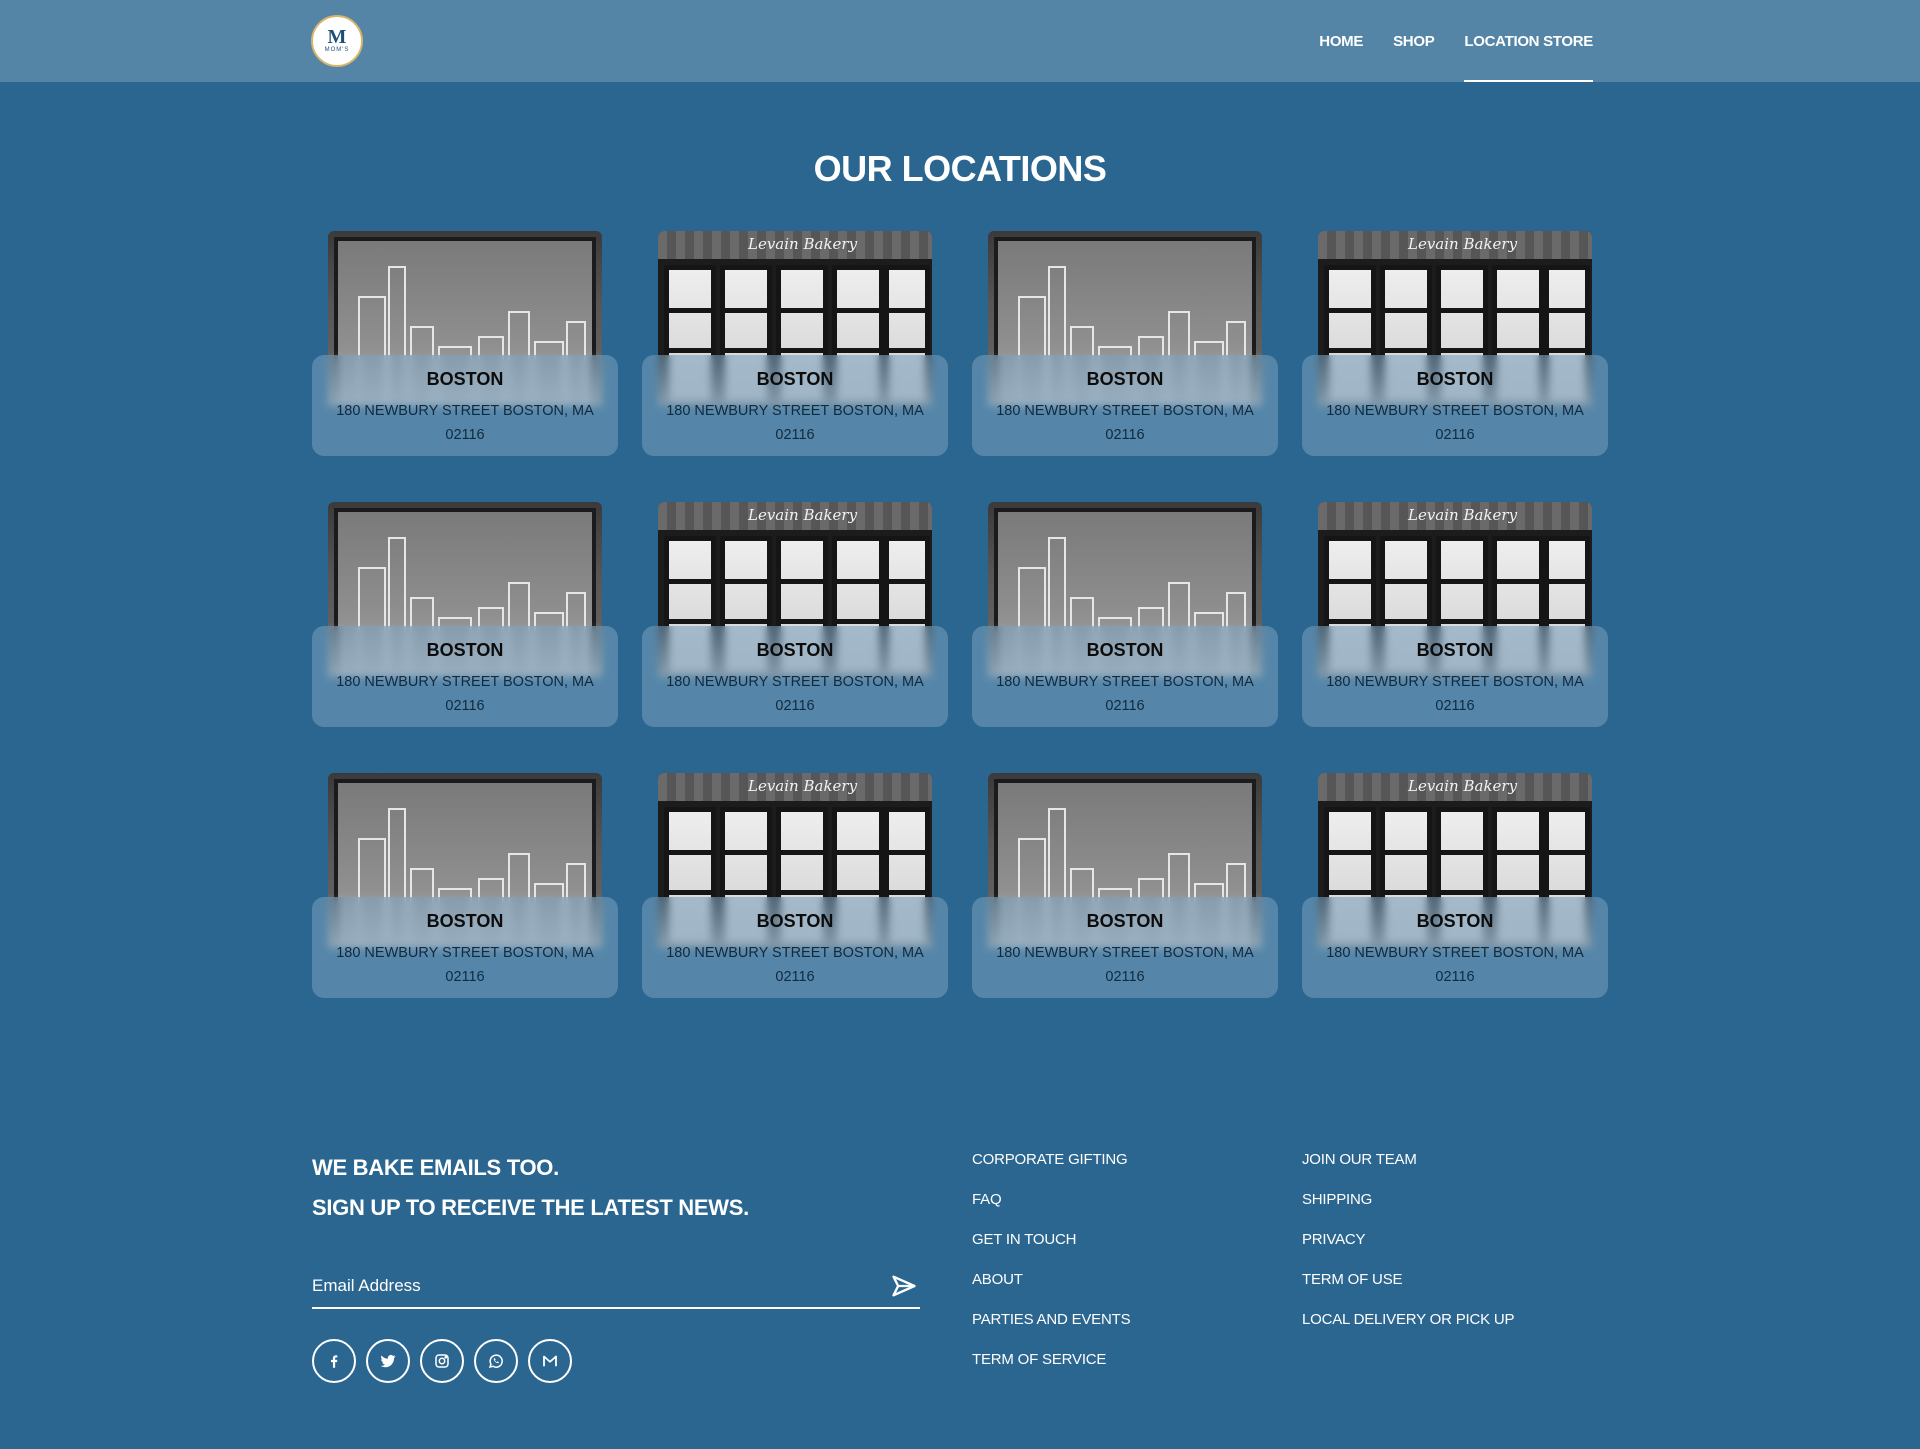 Image resolution: width=1920 pixels, height=1449 pixels. I want to click on facebook-icon, so click(334, 1361).